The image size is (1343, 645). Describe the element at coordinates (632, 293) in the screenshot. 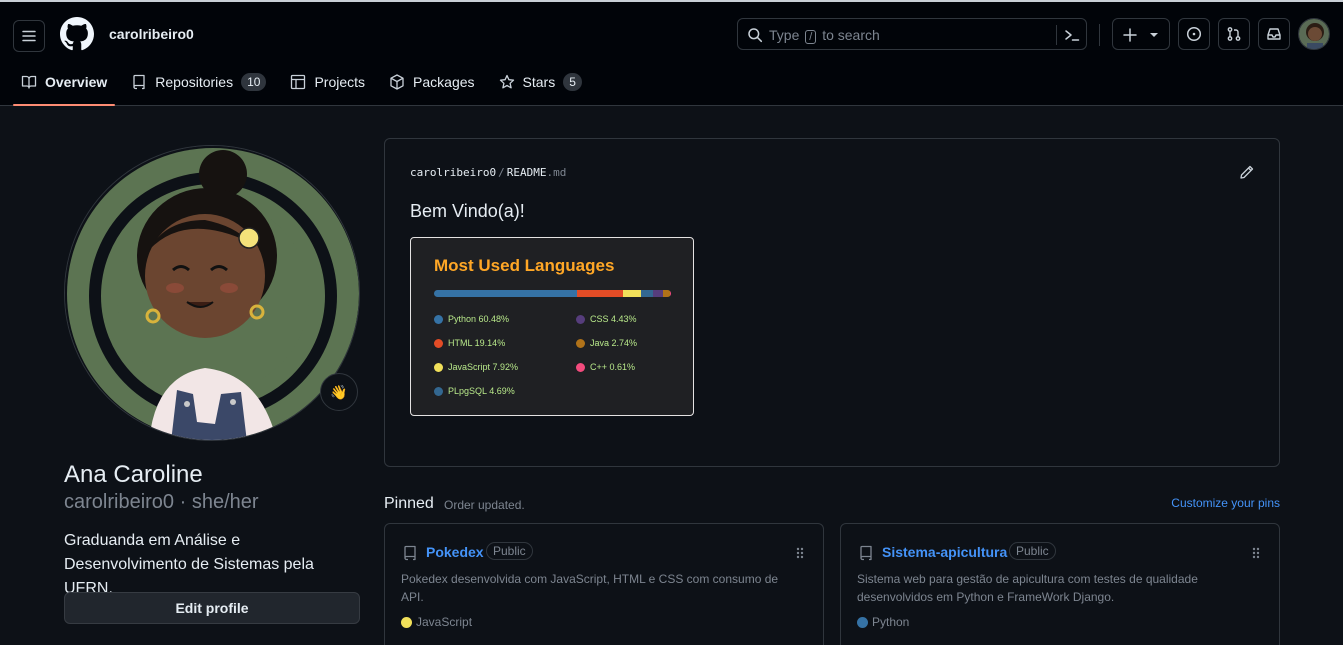

I see `language-bar-segment-javascript` at that location.